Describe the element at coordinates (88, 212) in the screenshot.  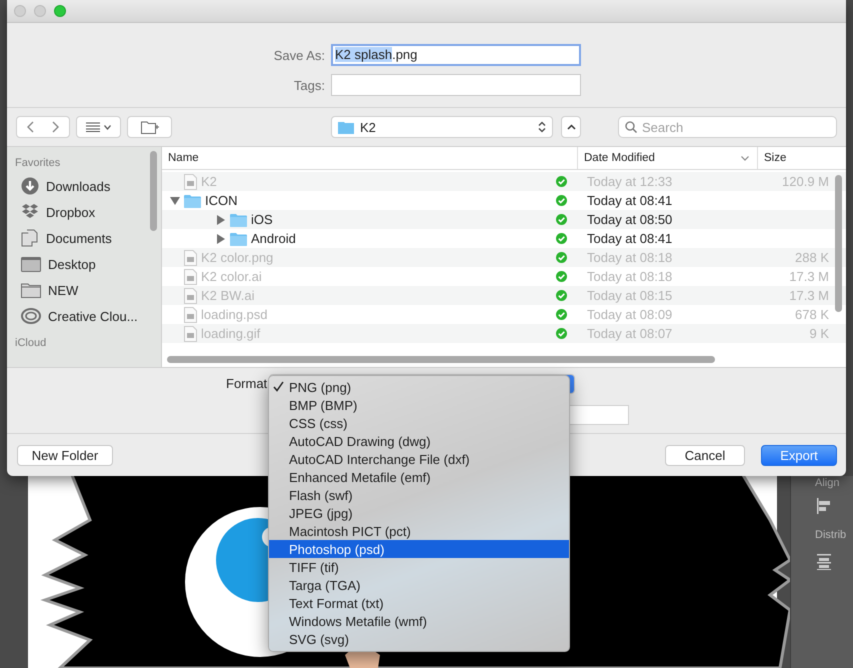
I see `sidebar-item: Dropbox` at that location.